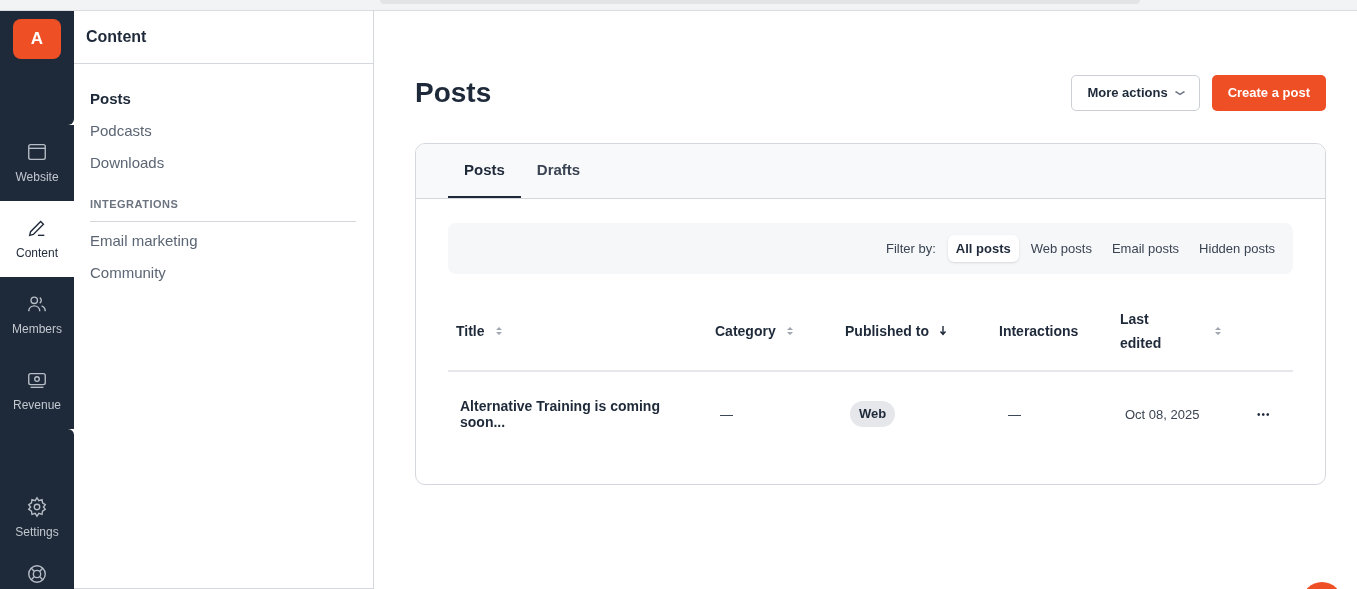 The width and height of the screenshot is (1357, 589). What do you see at coordinates (1237, 248) in the screenshot?
I see `filter-option: Hidden posts` at bounding box center [1237, 248].